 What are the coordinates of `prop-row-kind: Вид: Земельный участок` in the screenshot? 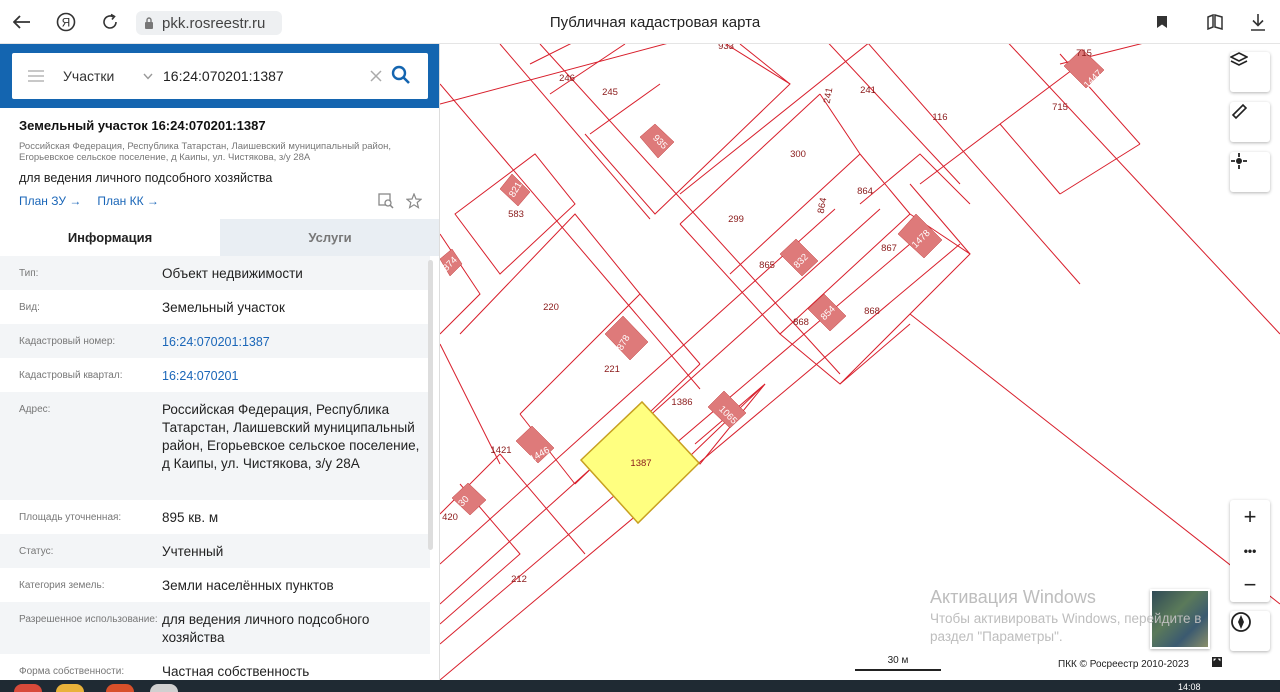 It's located at (215, 307).